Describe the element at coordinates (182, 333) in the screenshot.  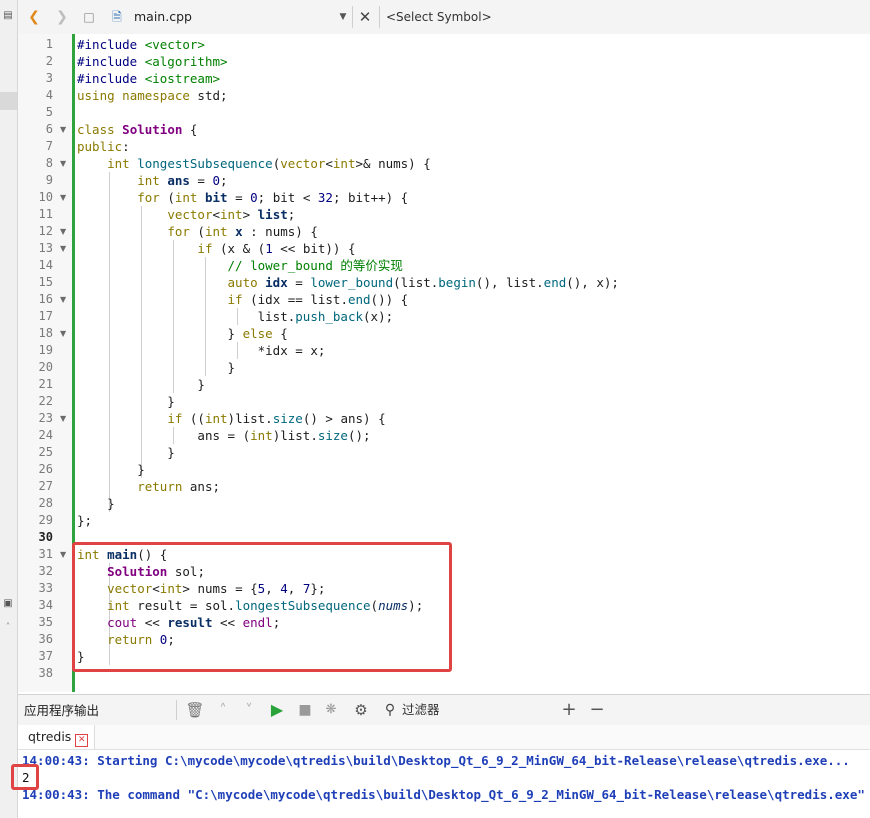
I see `code-line: } else {` at that location.